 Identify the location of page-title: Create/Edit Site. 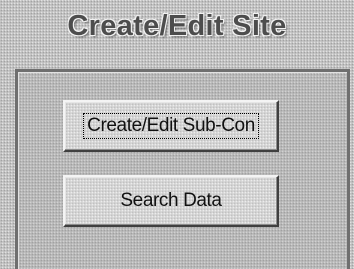
(177, 26).